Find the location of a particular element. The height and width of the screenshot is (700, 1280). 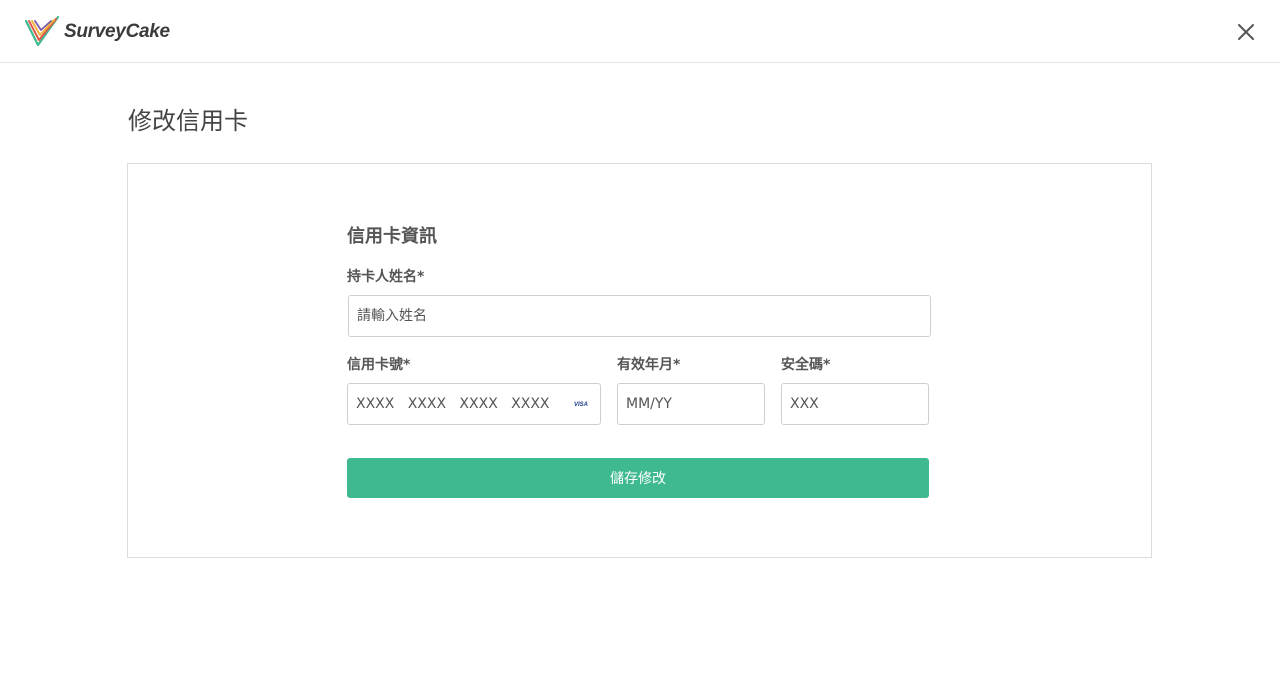

section-title: 信用卡資訊 is located at coordinates (392, 236).